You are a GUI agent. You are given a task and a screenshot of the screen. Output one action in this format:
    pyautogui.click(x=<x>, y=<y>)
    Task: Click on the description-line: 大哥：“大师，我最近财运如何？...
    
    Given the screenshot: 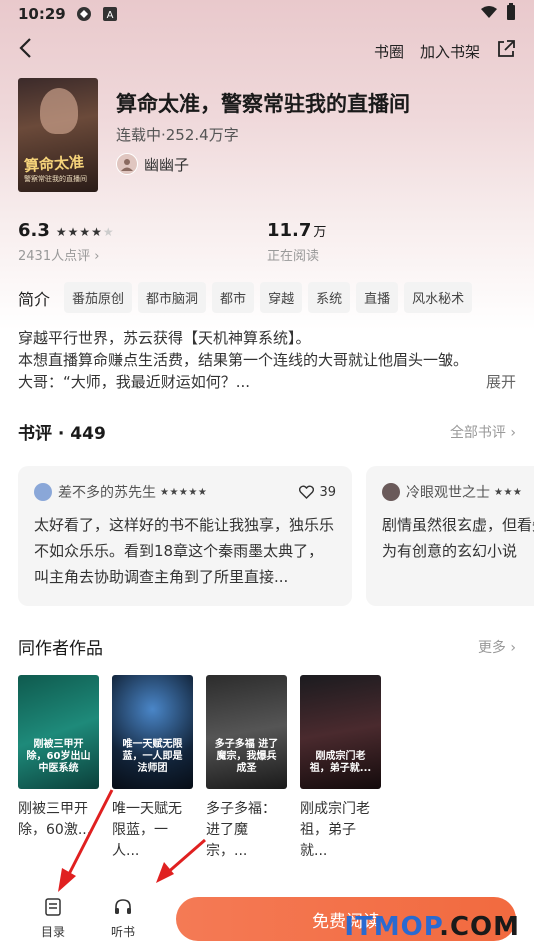 What is the action you would take?
    pyautogui.click(x=134, y=382)
    